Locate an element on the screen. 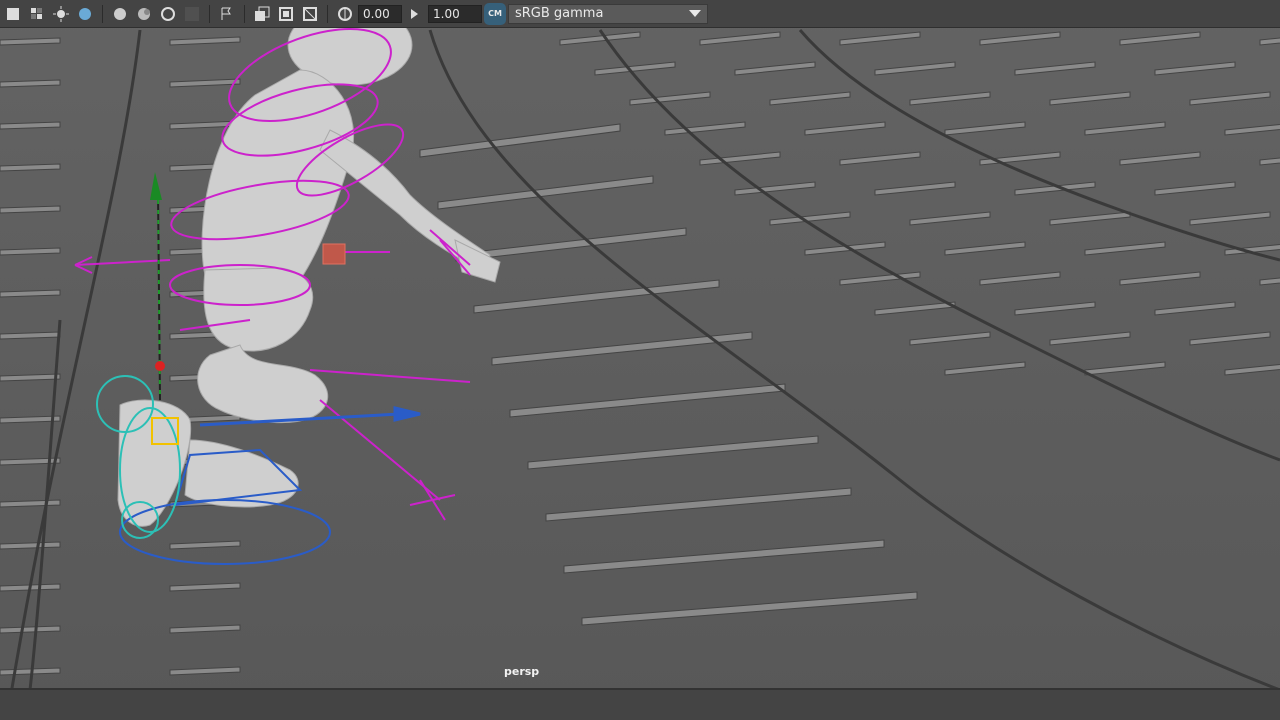 This screenshot has height=720, width=1280. motion-blur-icon is located at coordinates (144, 14).